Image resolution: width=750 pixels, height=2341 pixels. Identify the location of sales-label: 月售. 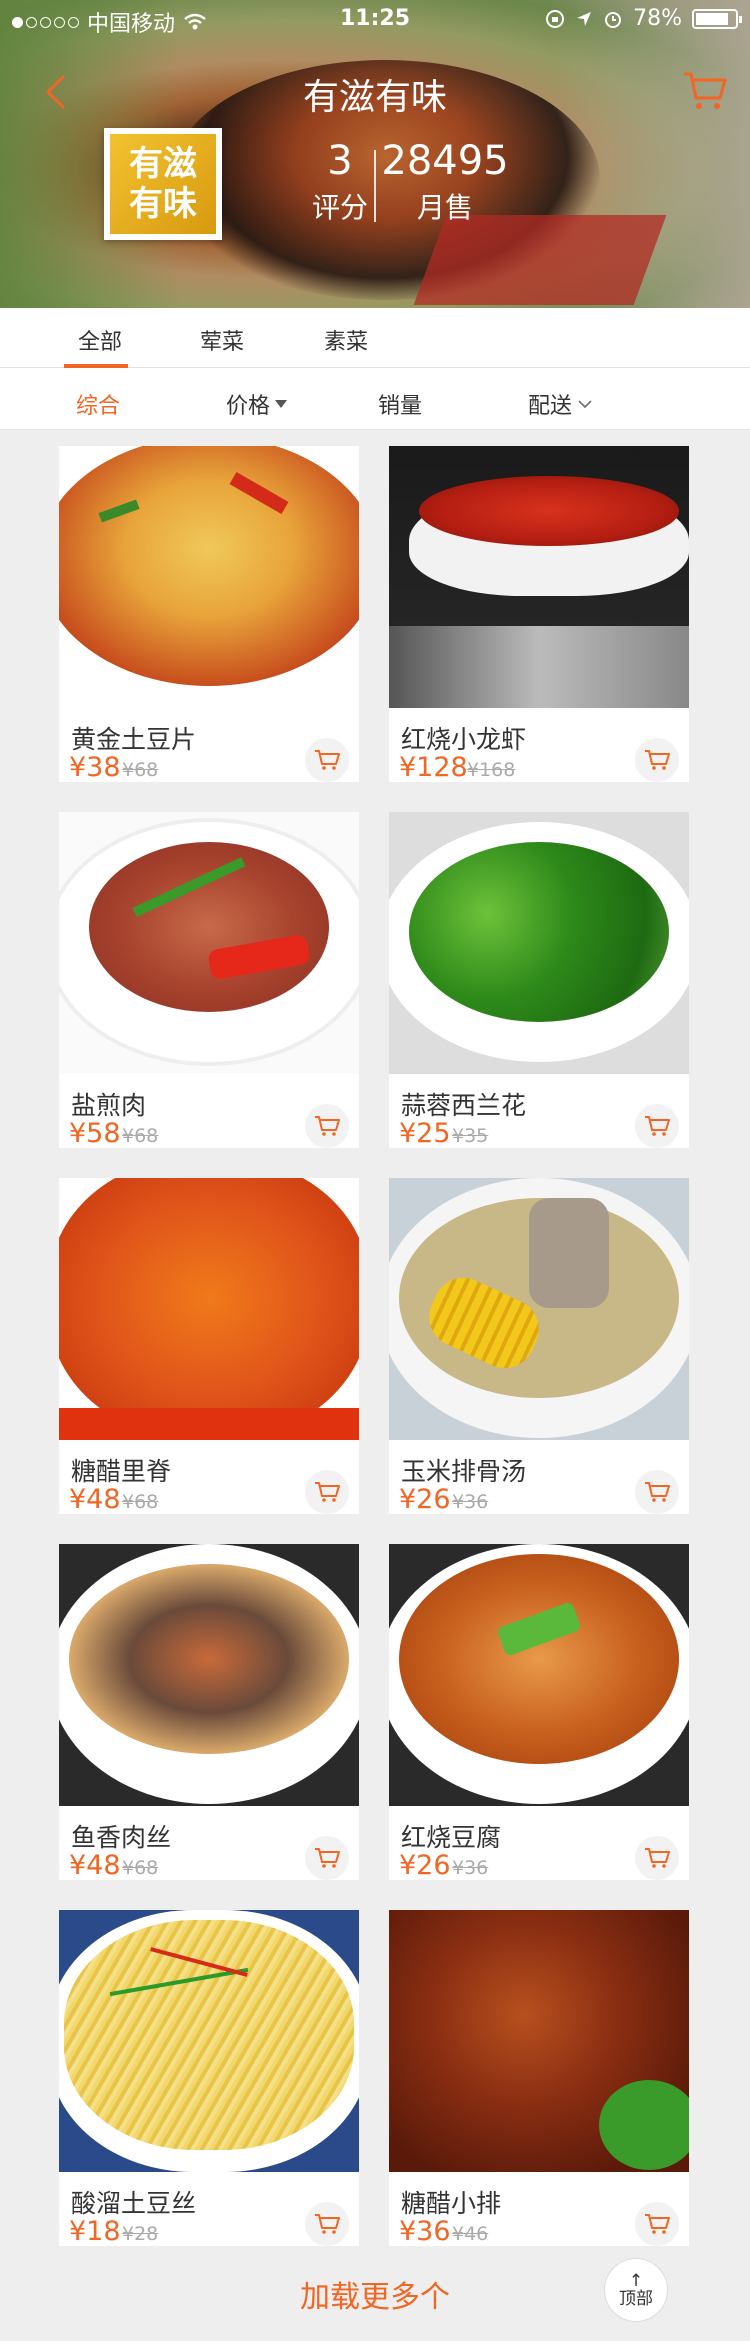
(444, 207).